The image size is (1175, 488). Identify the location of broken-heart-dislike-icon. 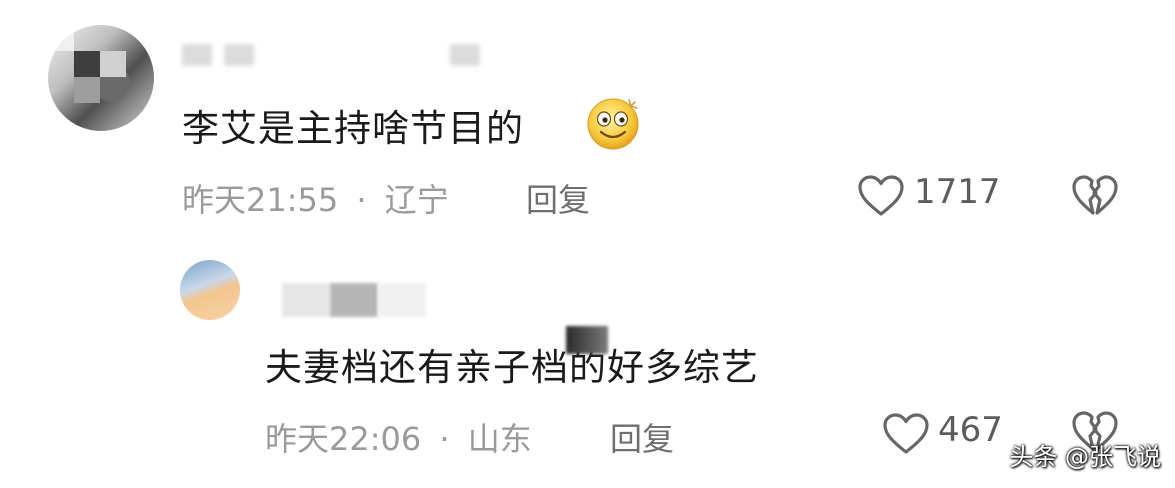
(1095, 196).